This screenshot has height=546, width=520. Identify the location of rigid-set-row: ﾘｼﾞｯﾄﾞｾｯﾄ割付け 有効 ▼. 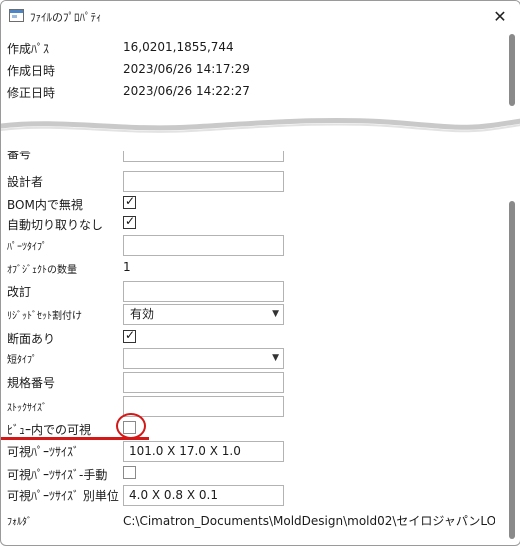
(260, 314).